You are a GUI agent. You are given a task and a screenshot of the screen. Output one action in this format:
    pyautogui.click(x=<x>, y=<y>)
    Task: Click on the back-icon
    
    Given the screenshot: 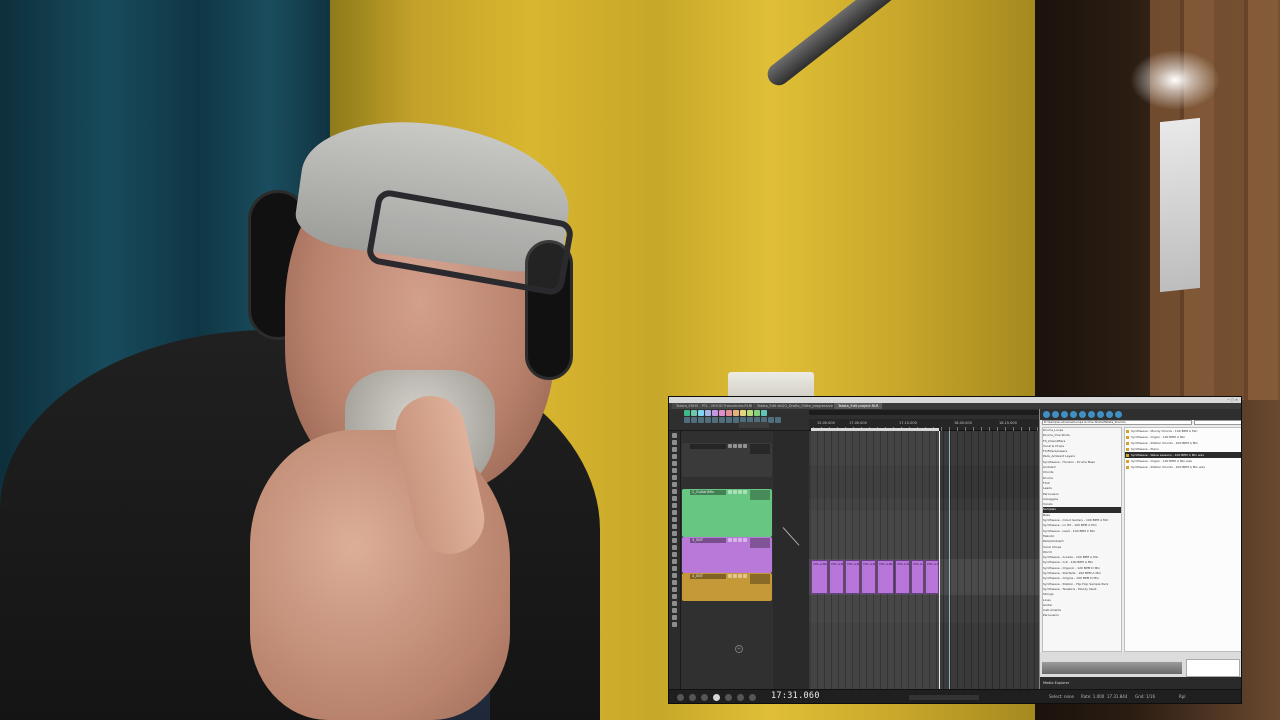 What is the action you would take?
    pyautogui.click(x=1046, y=414)
    